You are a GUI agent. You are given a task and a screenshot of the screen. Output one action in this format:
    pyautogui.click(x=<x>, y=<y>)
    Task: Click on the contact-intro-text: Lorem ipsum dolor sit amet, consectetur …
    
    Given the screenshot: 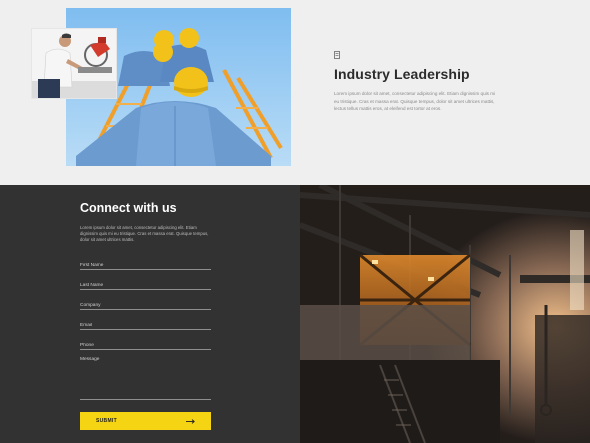 What is the action you would take?
    pyautogui.click(x=144, y=233)
    